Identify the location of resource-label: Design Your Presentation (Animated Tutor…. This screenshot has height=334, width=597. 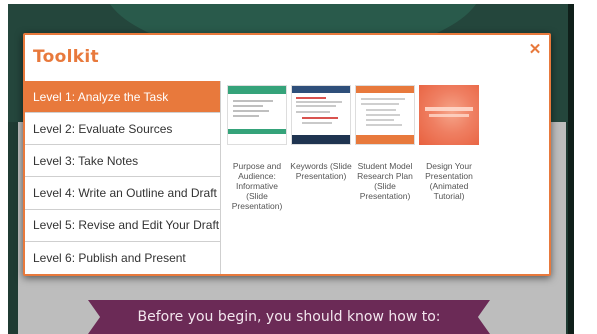
(449, 181).